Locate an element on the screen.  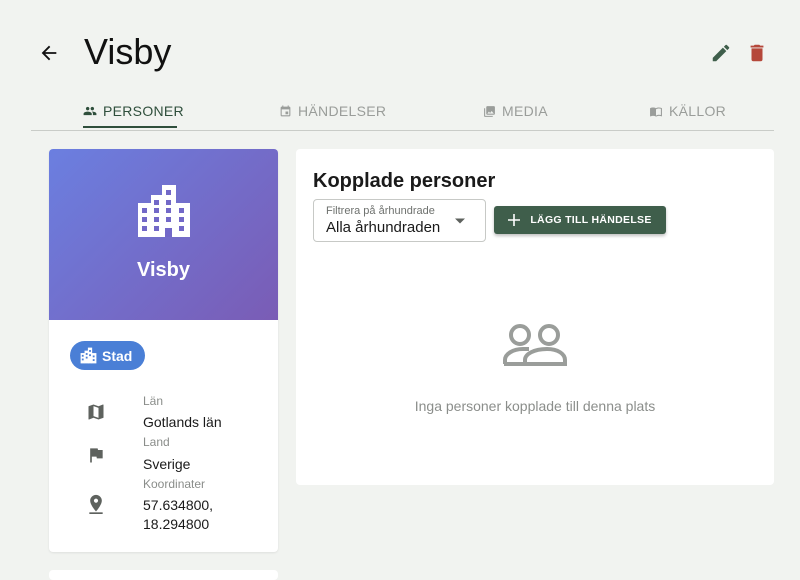
empty-state-text: Inga personer kopplade till denna plats is located at coordinates (535, 406).